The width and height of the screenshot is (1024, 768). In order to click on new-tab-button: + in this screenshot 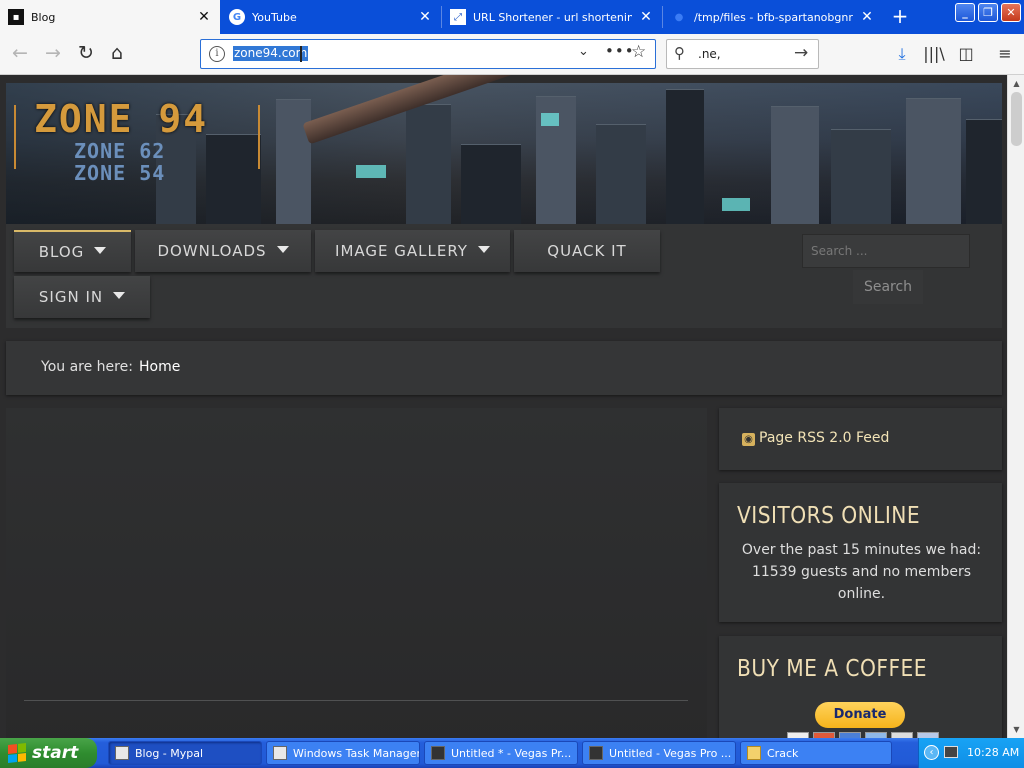, I will do `click(900, 17)`.